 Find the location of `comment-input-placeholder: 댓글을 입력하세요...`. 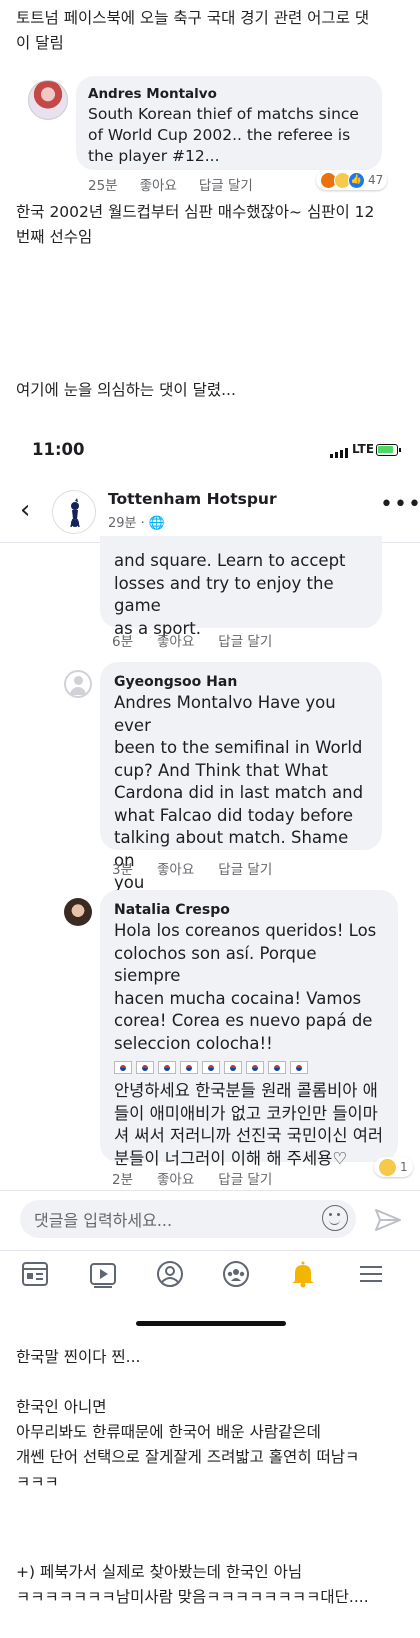

comment-input-placeholder: 댓글을 입력하세요... is located at coordinates (103, 1220).